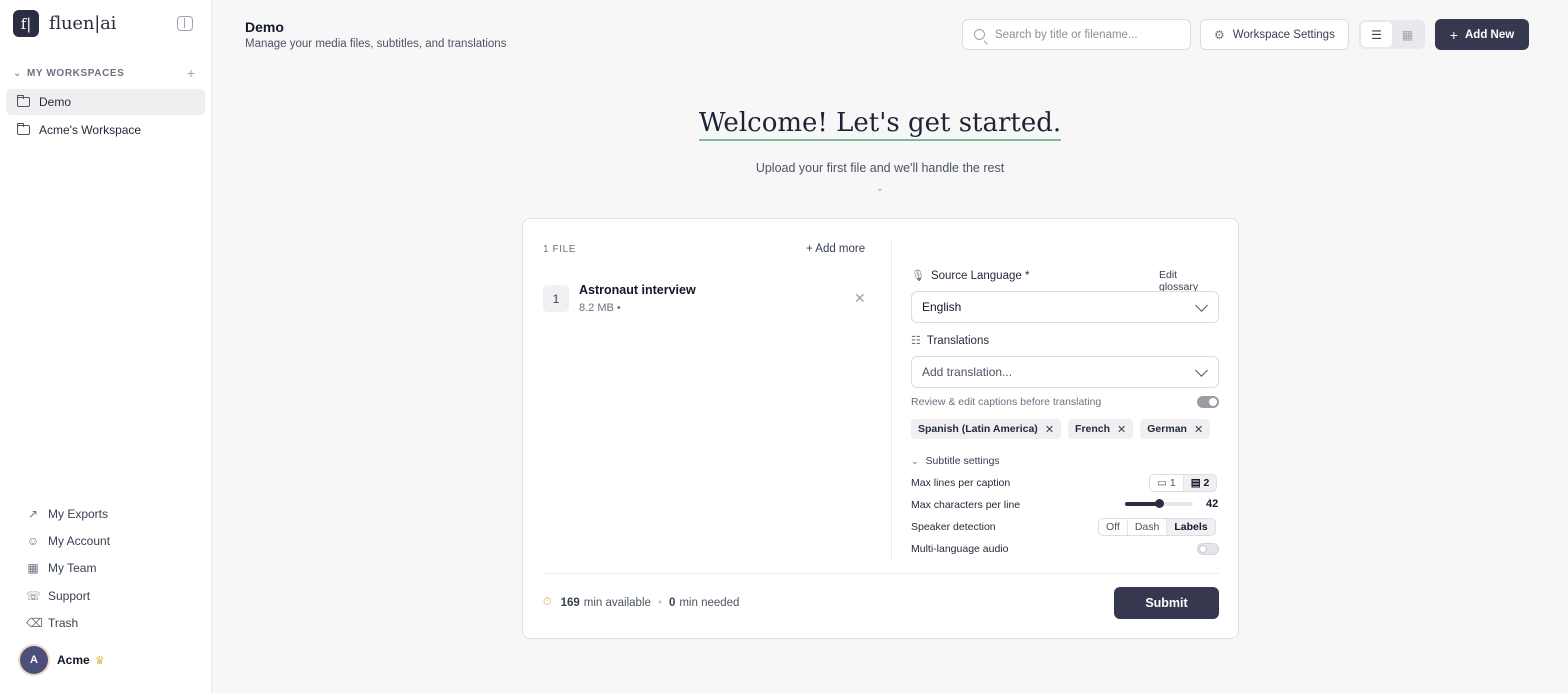 This screenshot has width=1568, height=693. I want to click on workspace-settings-label: Workspace Settings, so click(1283, 34).